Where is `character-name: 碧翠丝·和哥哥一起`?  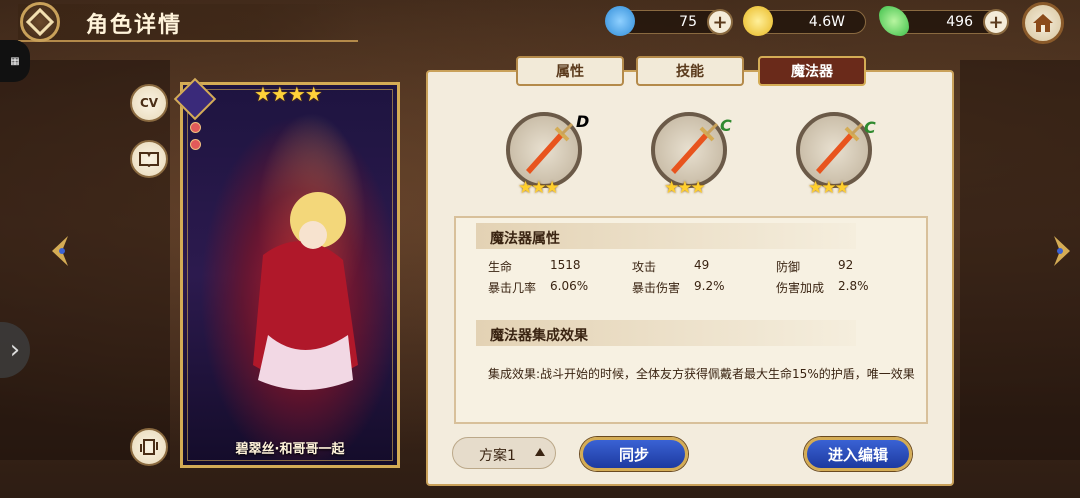
character-name: 碧翠丝·和哥哥一起 is located at coordinates (290, 449).